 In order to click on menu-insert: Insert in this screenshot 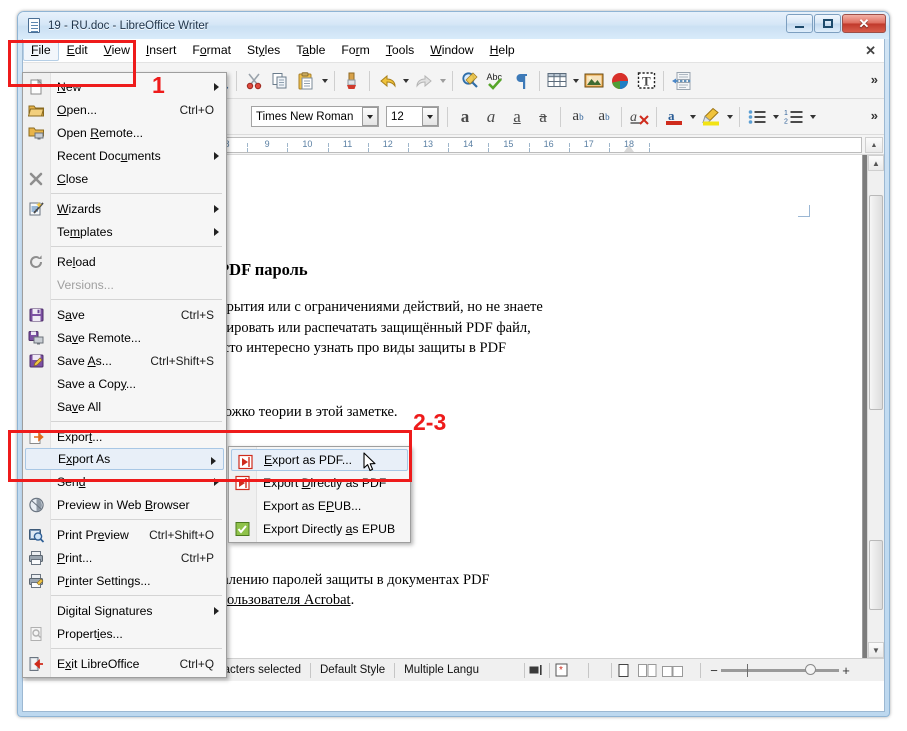, I will do `click(161, 50)`.